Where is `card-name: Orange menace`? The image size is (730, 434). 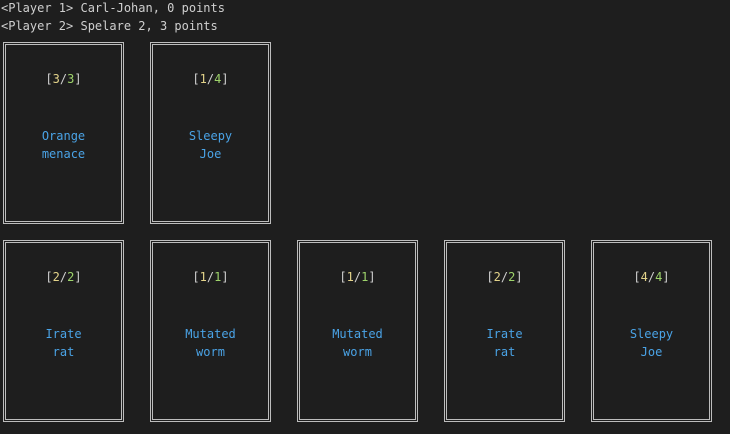
card-name: Orange menace is located at coordinates (63, 145).